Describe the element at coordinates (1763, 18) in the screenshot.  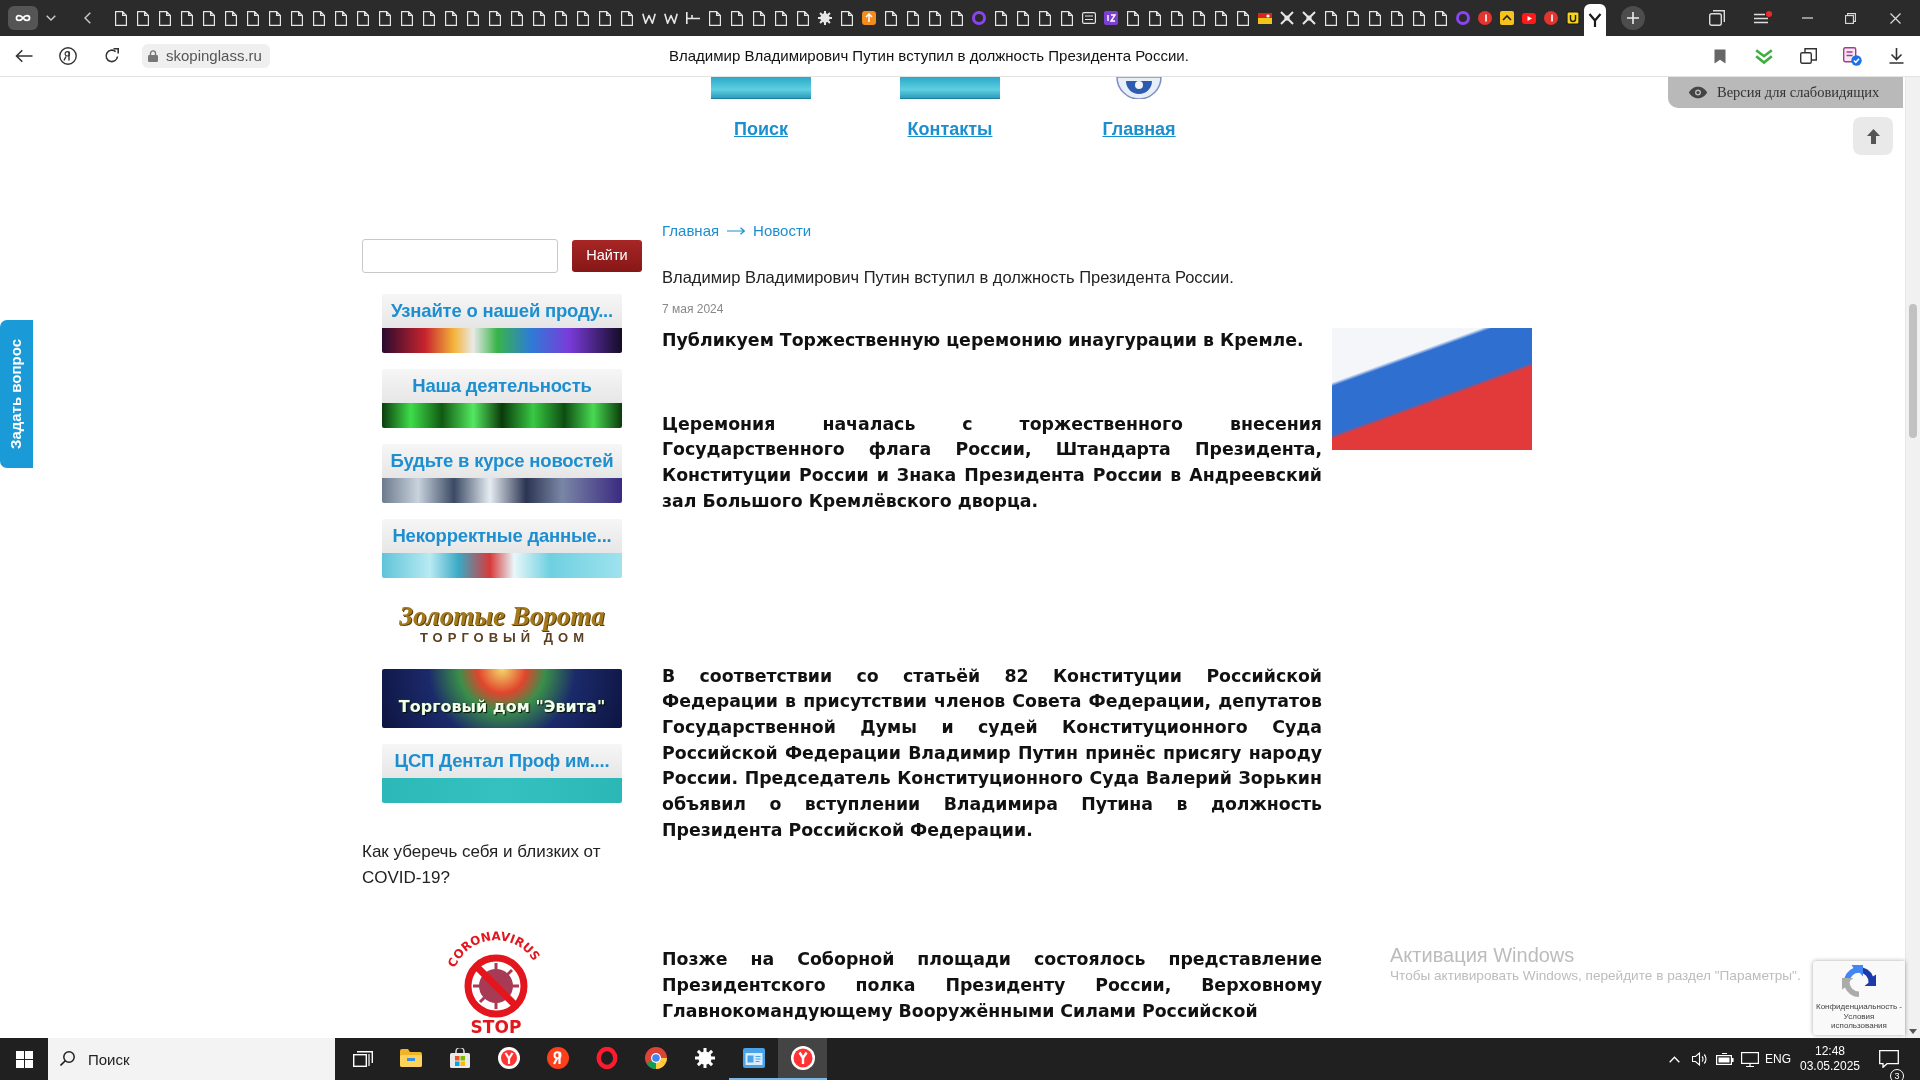
I see `menu-icon` at that location.